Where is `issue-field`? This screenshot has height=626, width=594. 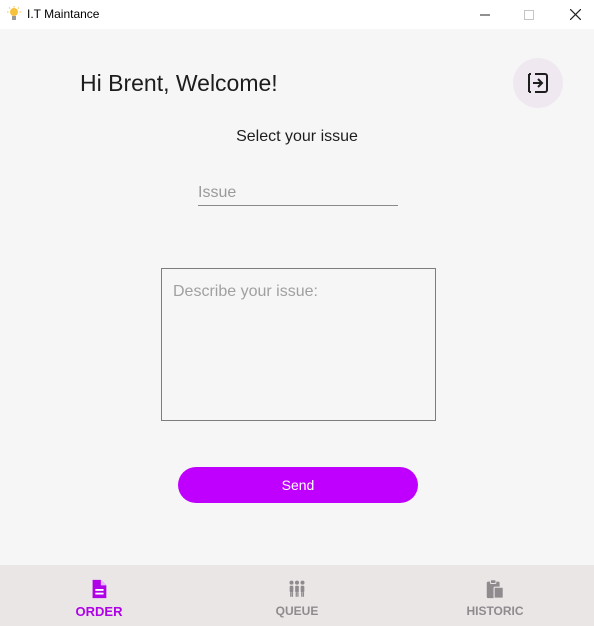
issue-field is located at coordinates (298, 194).